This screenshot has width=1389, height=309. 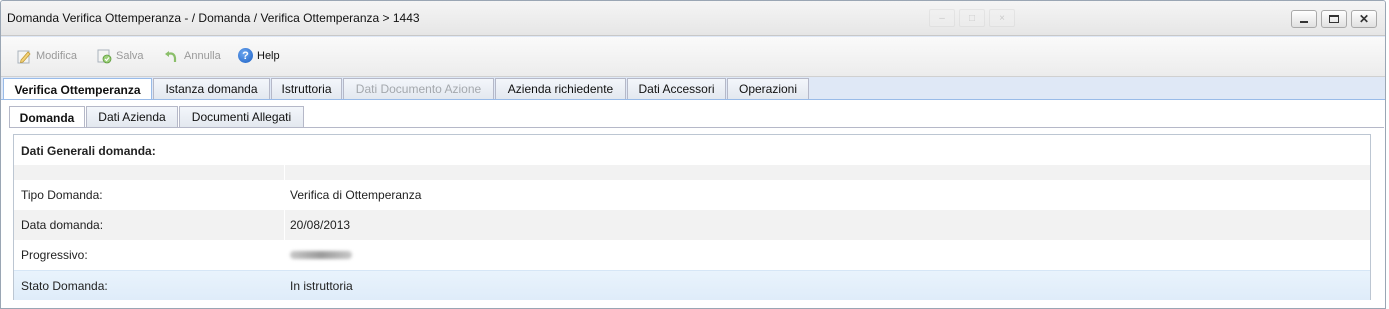 I want to click on salva-button: Salva, so click(x=120, y=56).